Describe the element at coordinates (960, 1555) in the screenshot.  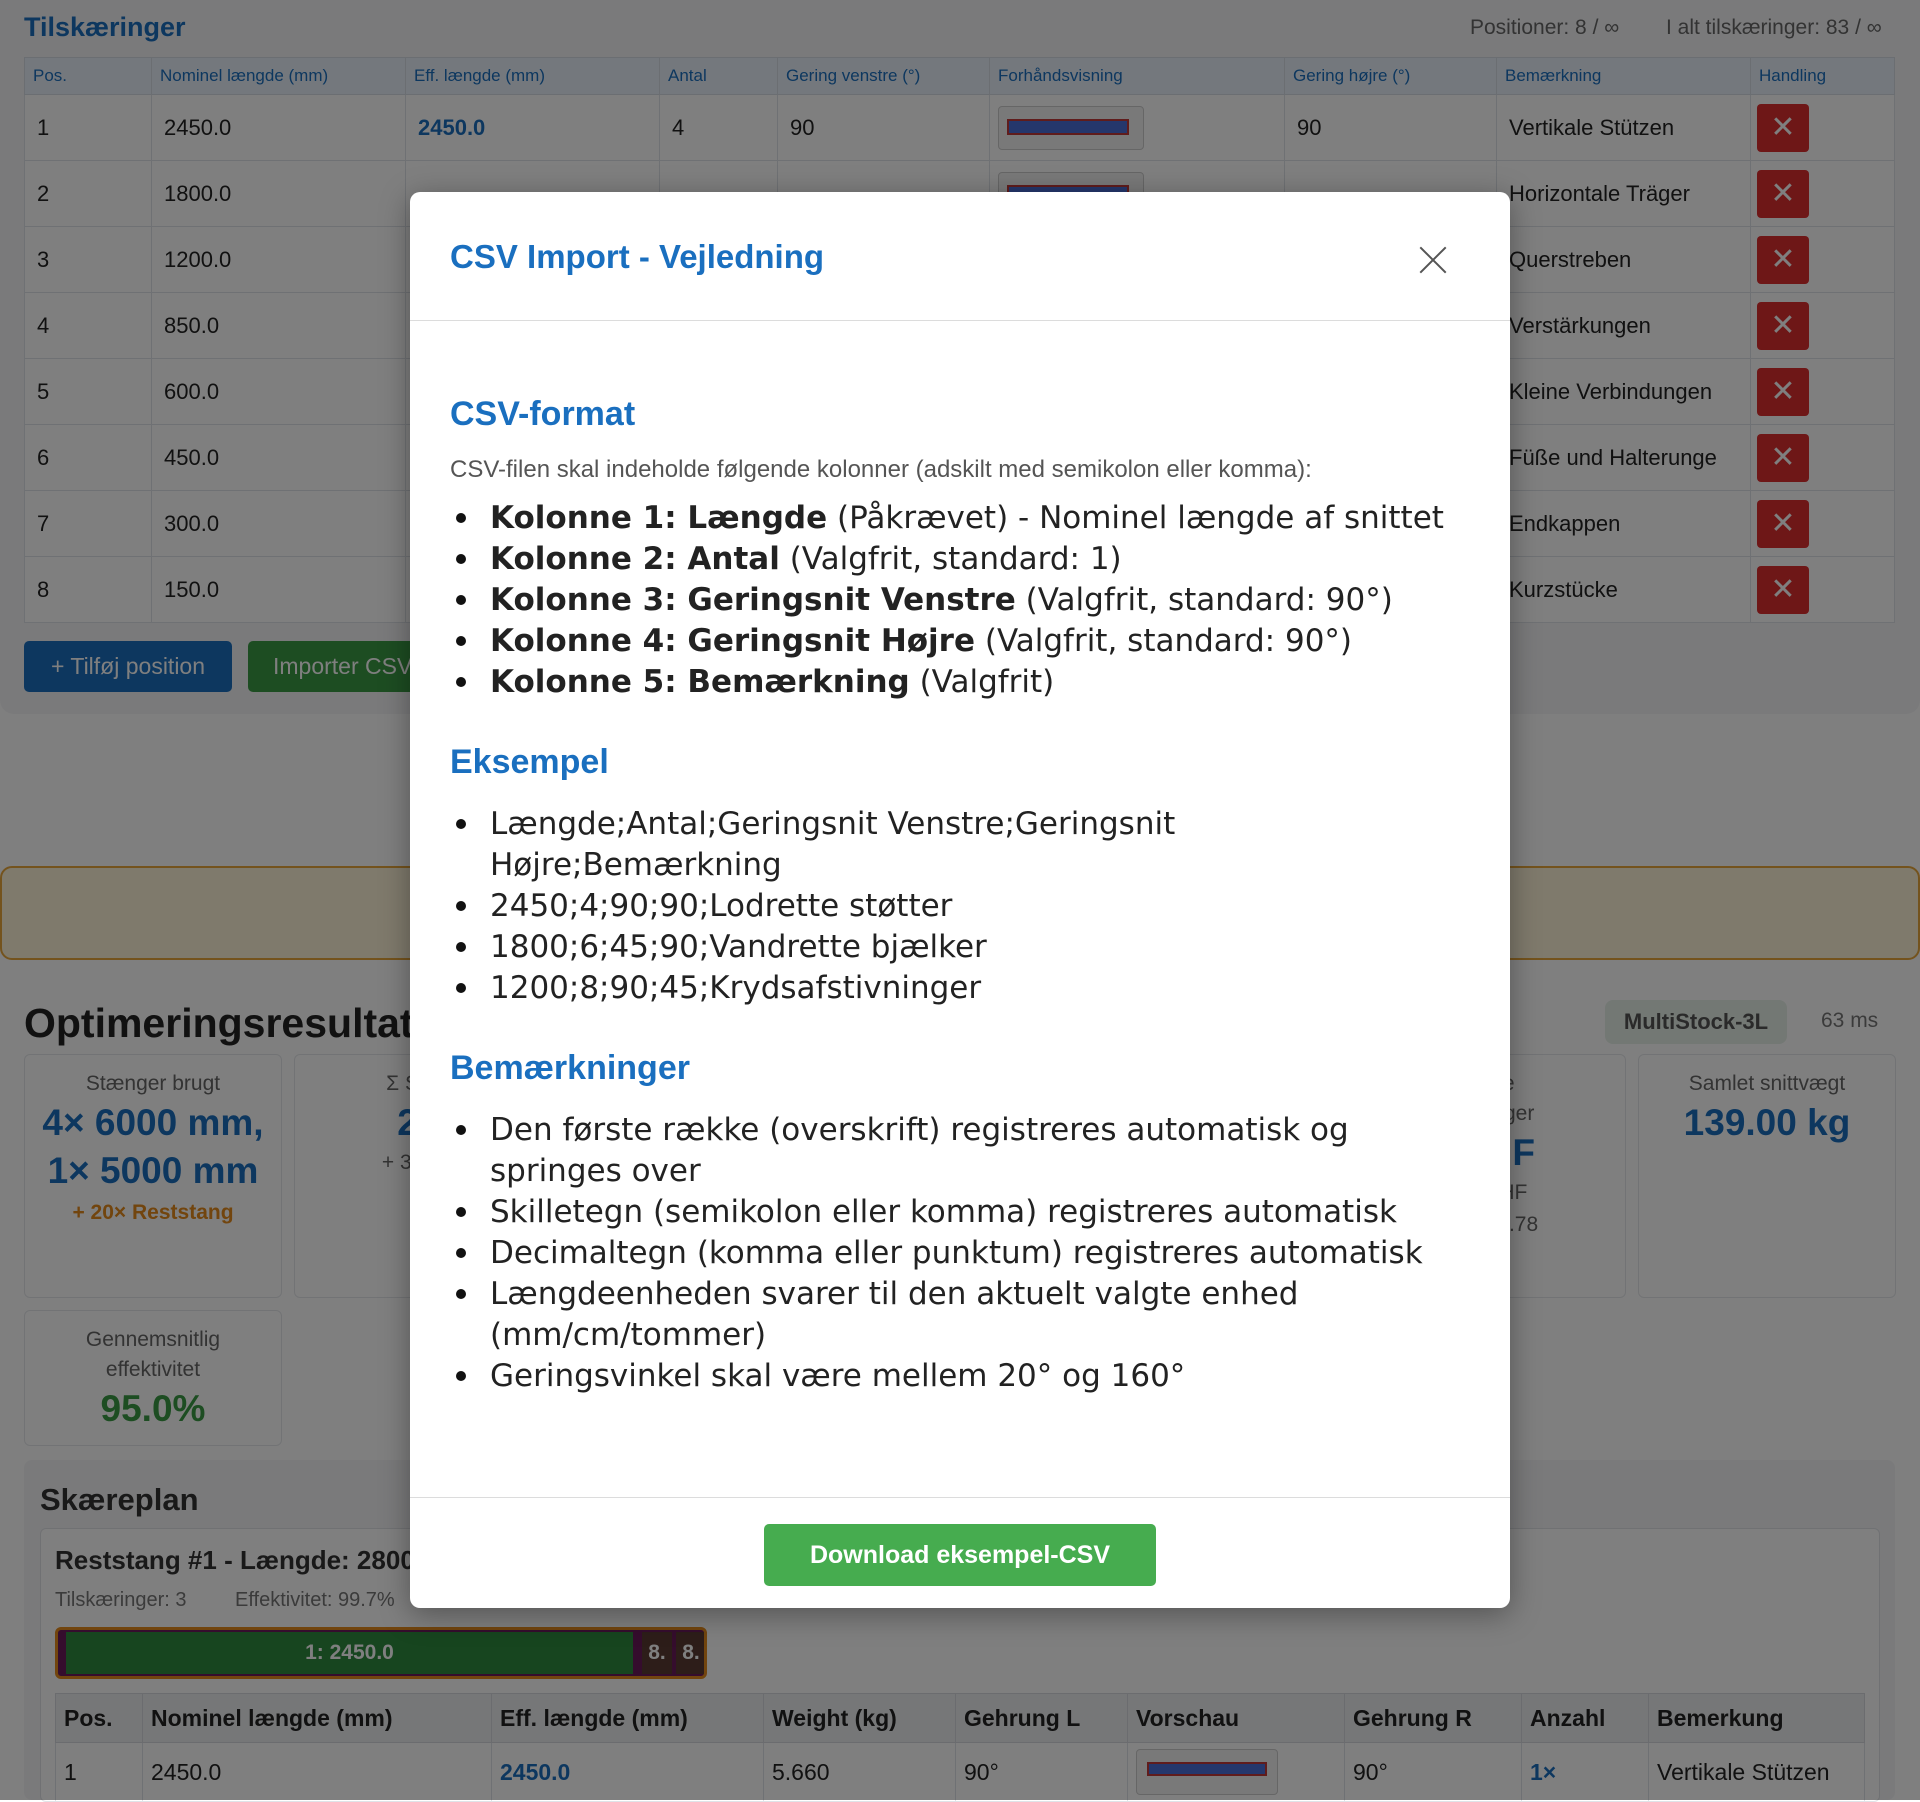
I see `download-example-csv-button: Download eksempel-CSV` at that location.